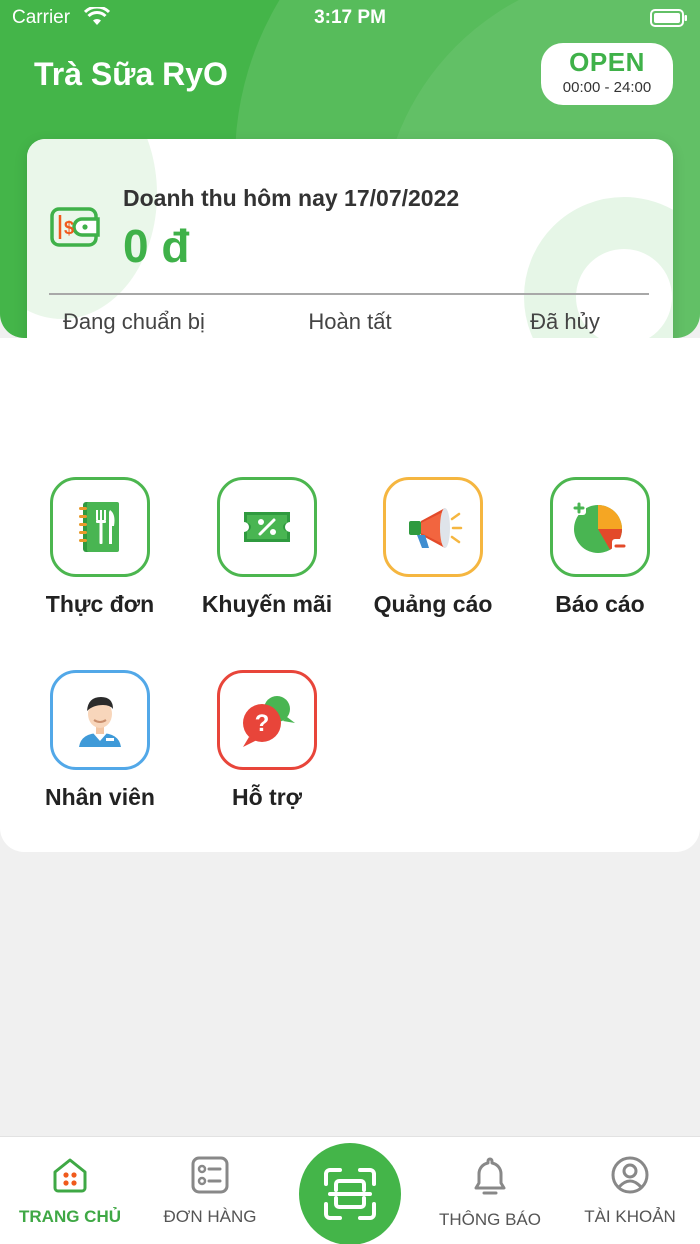 The image size is (700, 1244). I want to click on menu-item-label: Báo cáo, so click(600, 604).